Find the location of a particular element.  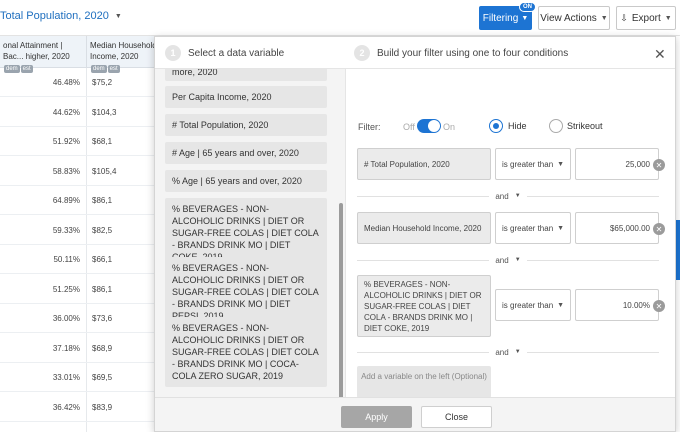

table-cell: 44.62% is located at coordinates (66, 112).